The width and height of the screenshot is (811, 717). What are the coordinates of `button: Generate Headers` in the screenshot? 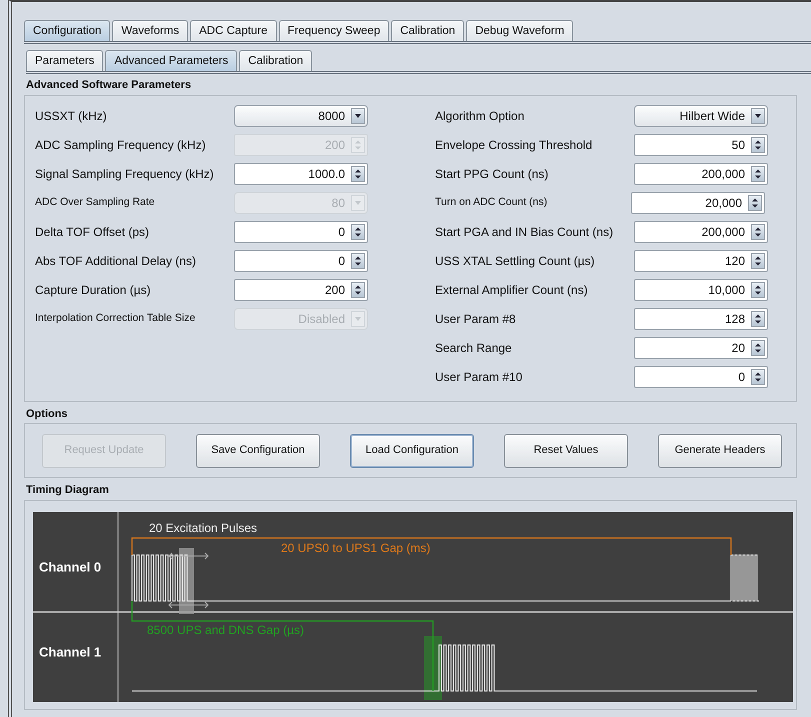 It's located at (720, 451).